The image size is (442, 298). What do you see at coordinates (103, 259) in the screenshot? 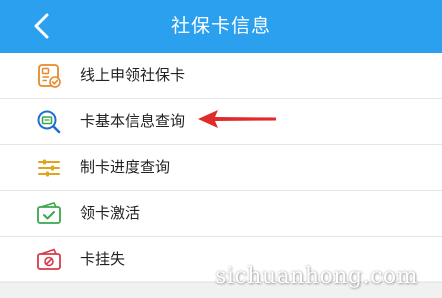
I see `menu-item-label: 卡挂失` at bounding box center [103, 259].